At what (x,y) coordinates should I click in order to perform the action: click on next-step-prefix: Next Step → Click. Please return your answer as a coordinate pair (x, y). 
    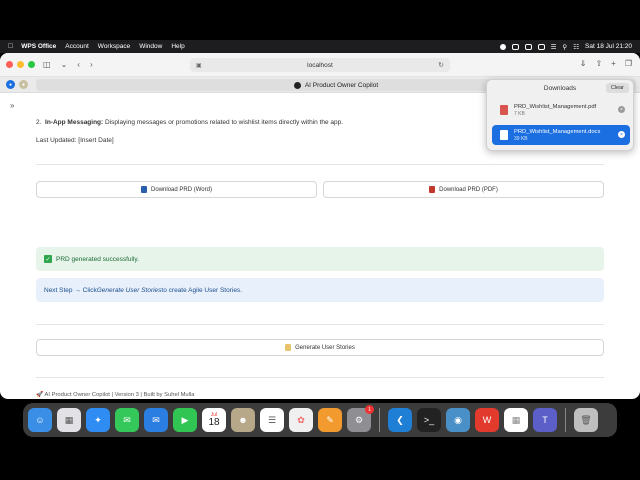
    Looking at the image, I should click on (70, 290).